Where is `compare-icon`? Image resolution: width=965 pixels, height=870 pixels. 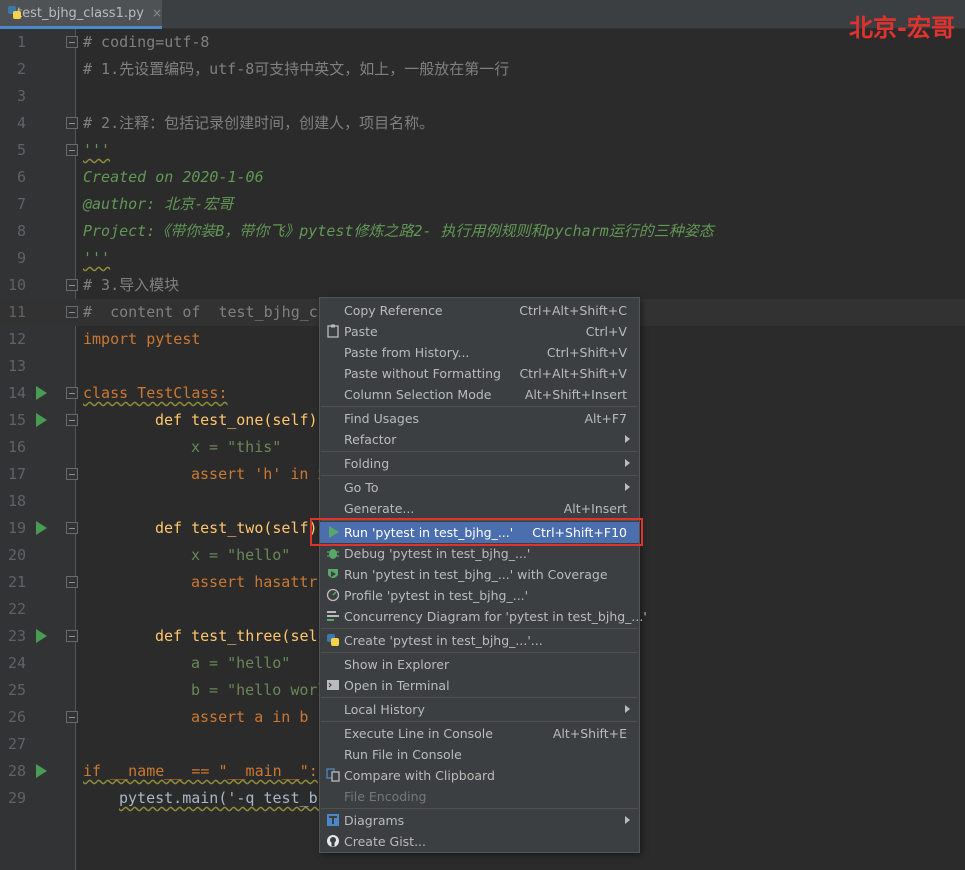
compare-icon is located at coordinates (333, 775).